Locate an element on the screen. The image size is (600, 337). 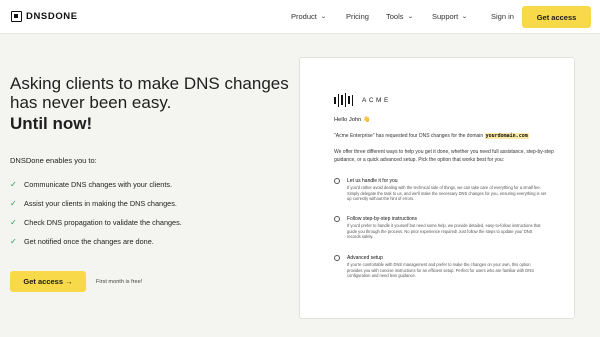
acme-brand-name: ACME is located at coordinates (376, 100).